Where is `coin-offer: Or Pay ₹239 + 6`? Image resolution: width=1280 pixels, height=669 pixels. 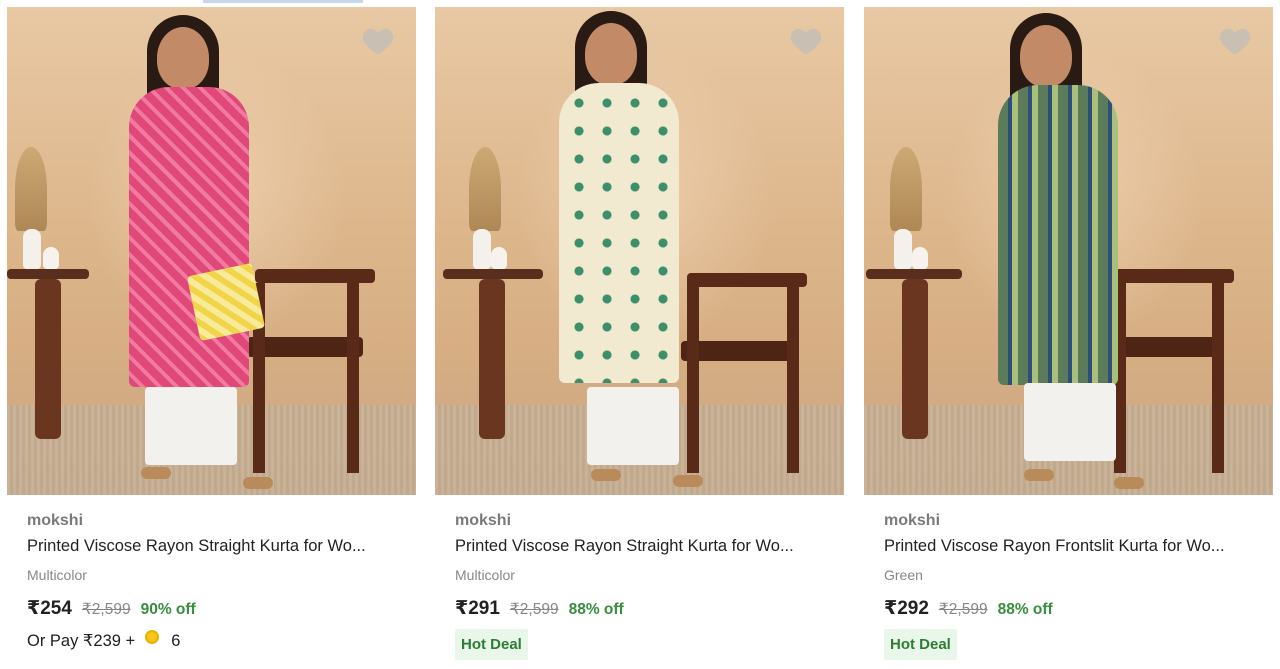
coin-offer: Or Pay ₹239 + 6 is located at coordinates (212, 640).